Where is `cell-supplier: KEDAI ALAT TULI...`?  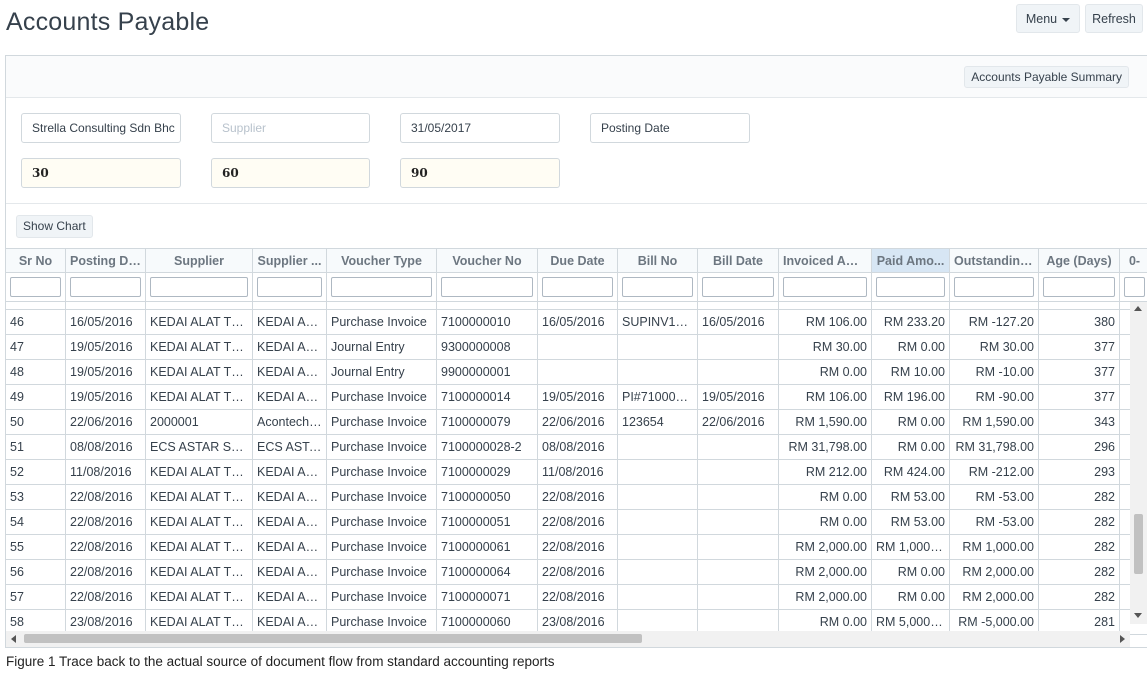
cell-supplier: KEDAI ALAT TULI... is located at coordinates (199, 347).